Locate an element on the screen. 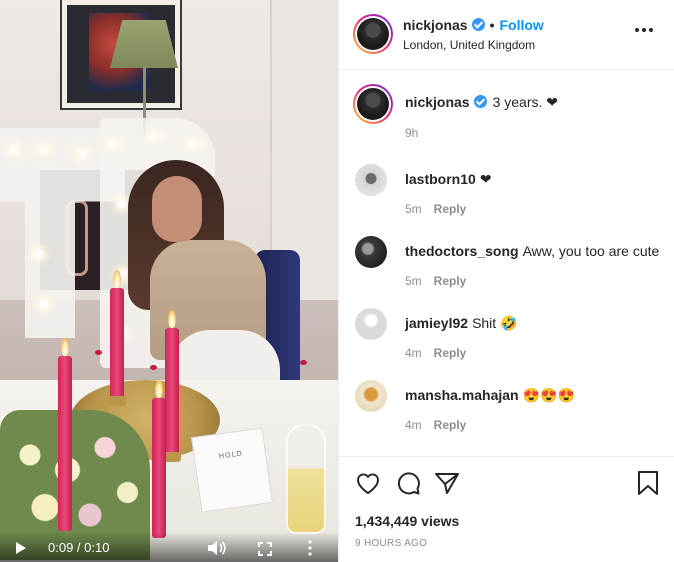 The height and width of the screenshot is (562, 674). post-location: London, United Kingdom is located at coordinates (469, 45).